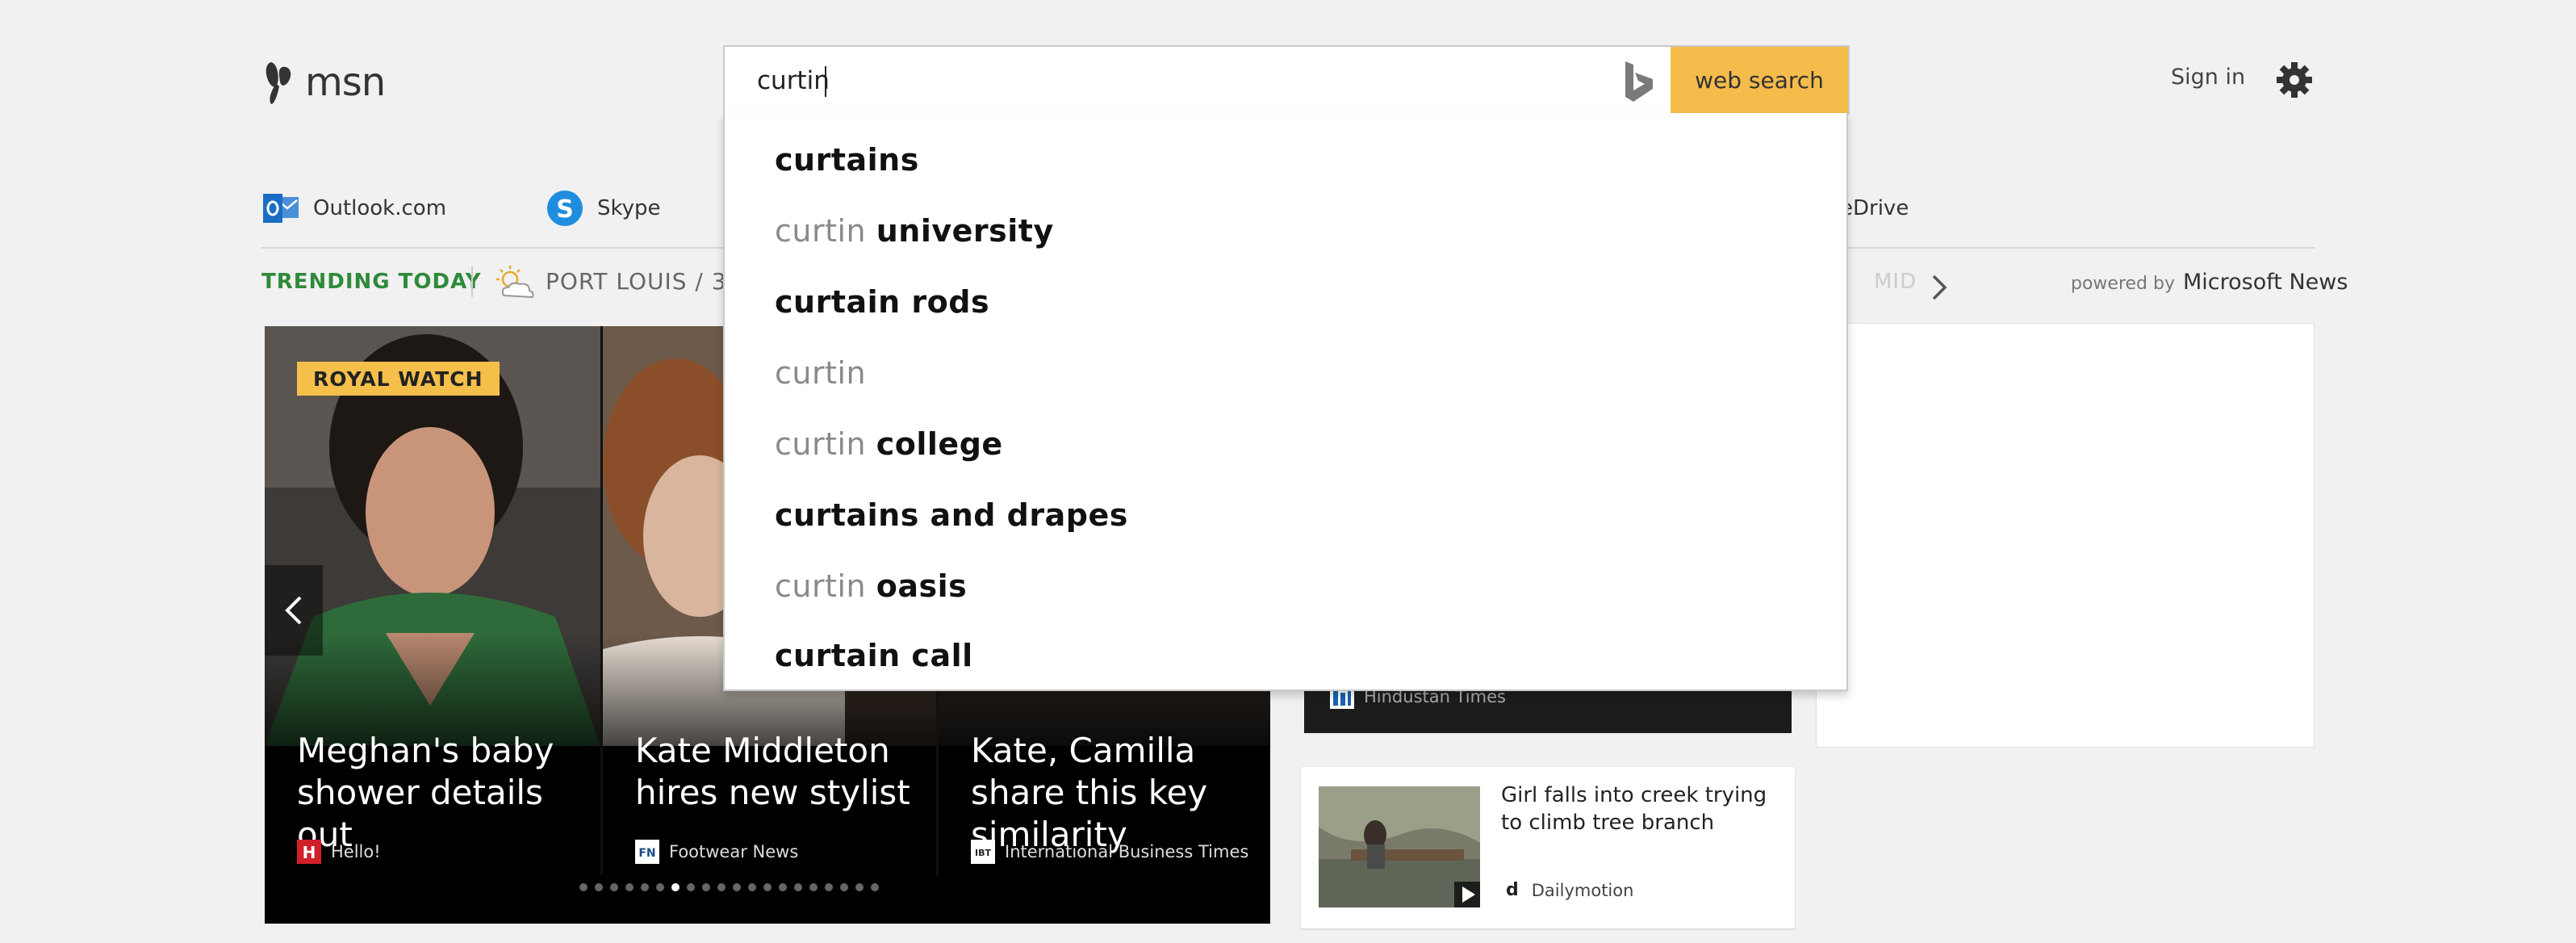 The image size is (2576, 943). Describe the element at coordinates (922, 586) in the screenshot. I see `suggestion-suffix: oasis` at that location.